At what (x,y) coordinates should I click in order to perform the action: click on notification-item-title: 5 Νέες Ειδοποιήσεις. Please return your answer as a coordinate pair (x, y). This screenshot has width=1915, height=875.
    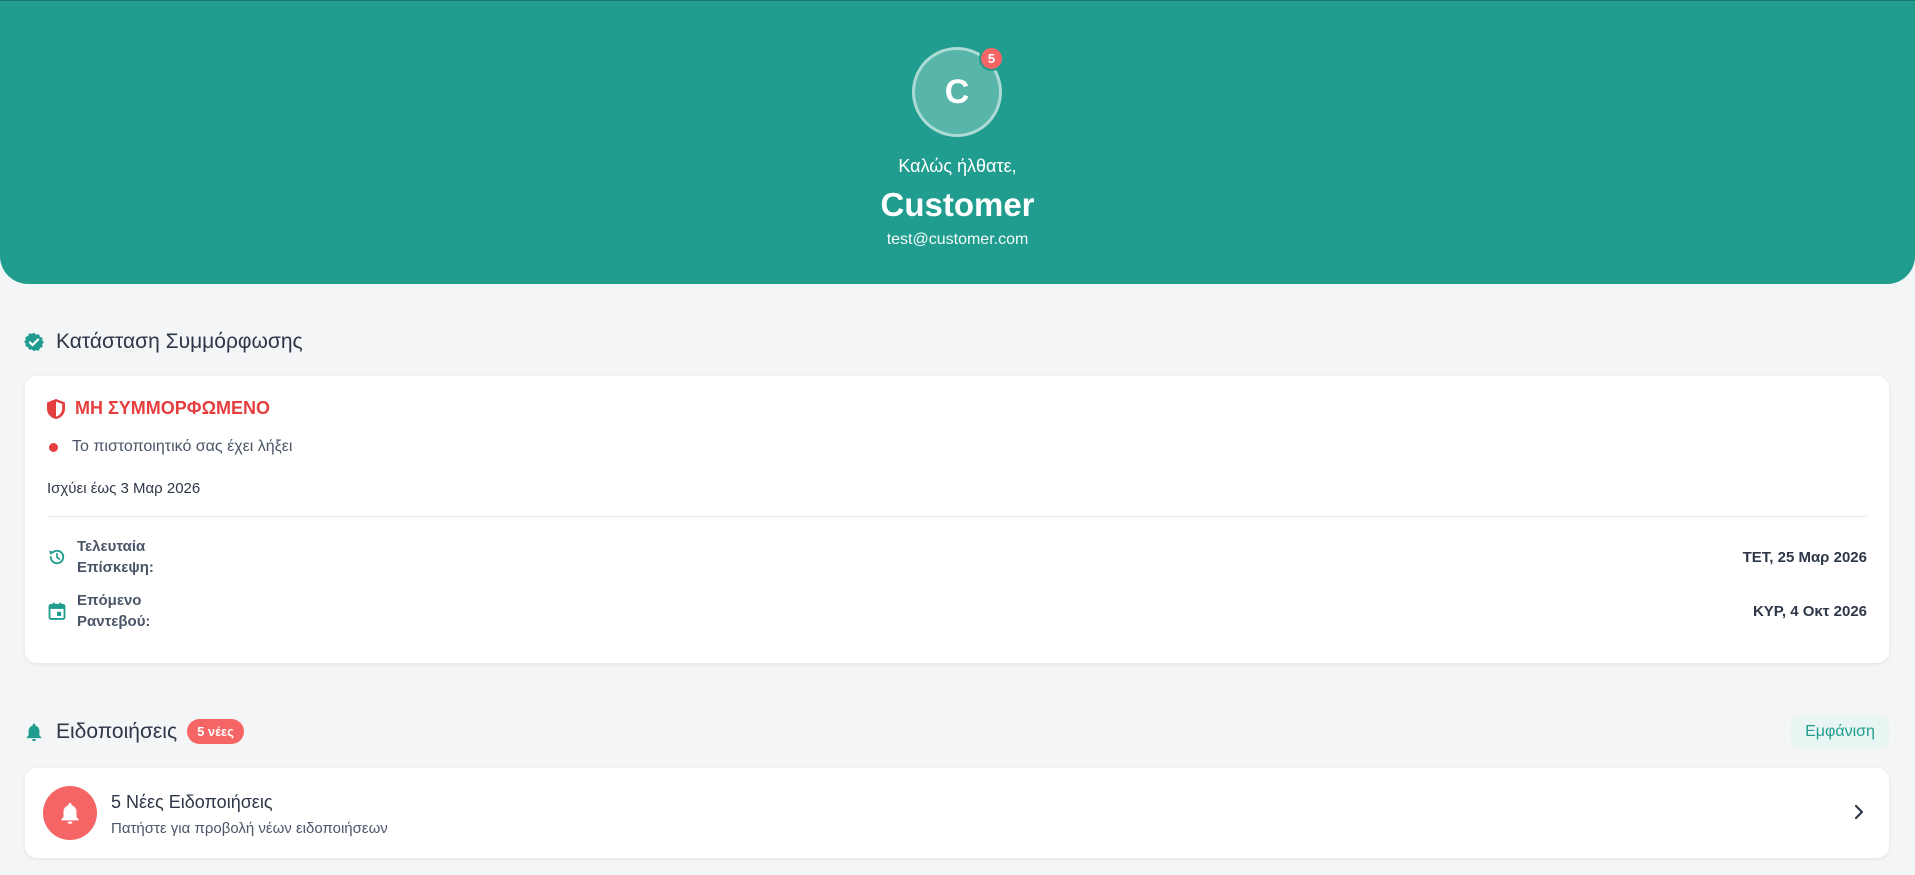
    Looking at the image, I should click on (192, 802).